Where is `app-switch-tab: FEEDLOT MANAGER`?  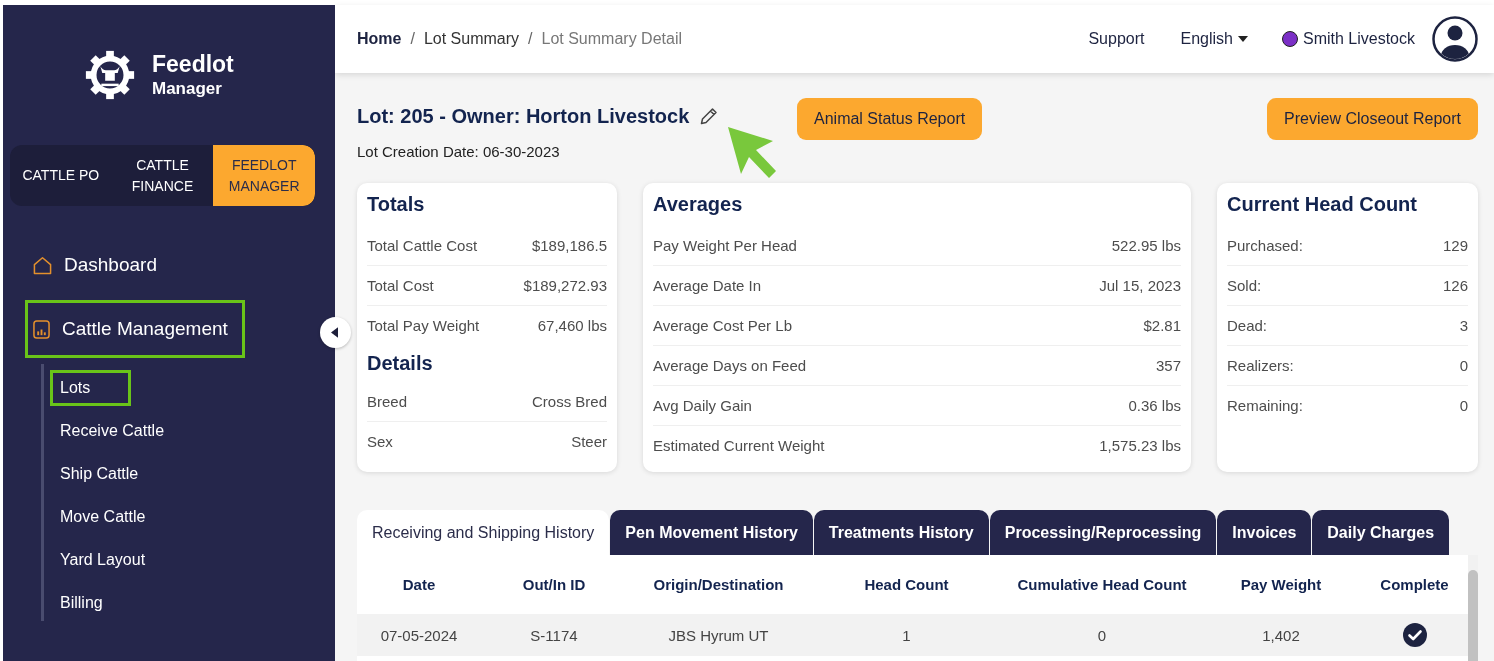
app-switch-tab: FEEDLOT MANAGER is located at coordinates (264, 175).